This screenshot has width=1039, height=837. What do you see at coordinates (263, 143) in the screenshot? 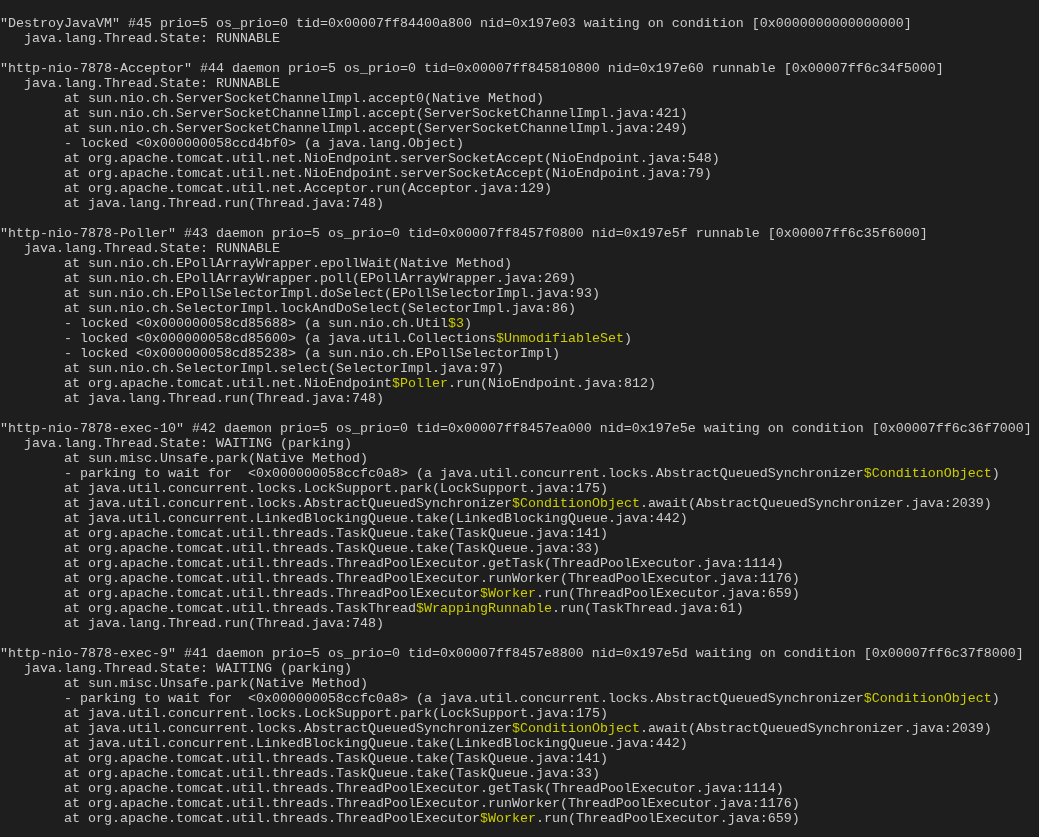
I see `stack-frame-line: - locked <0x000000058ccd4bf0> (a java.lang.Object)` at bounding box center [263, 143].